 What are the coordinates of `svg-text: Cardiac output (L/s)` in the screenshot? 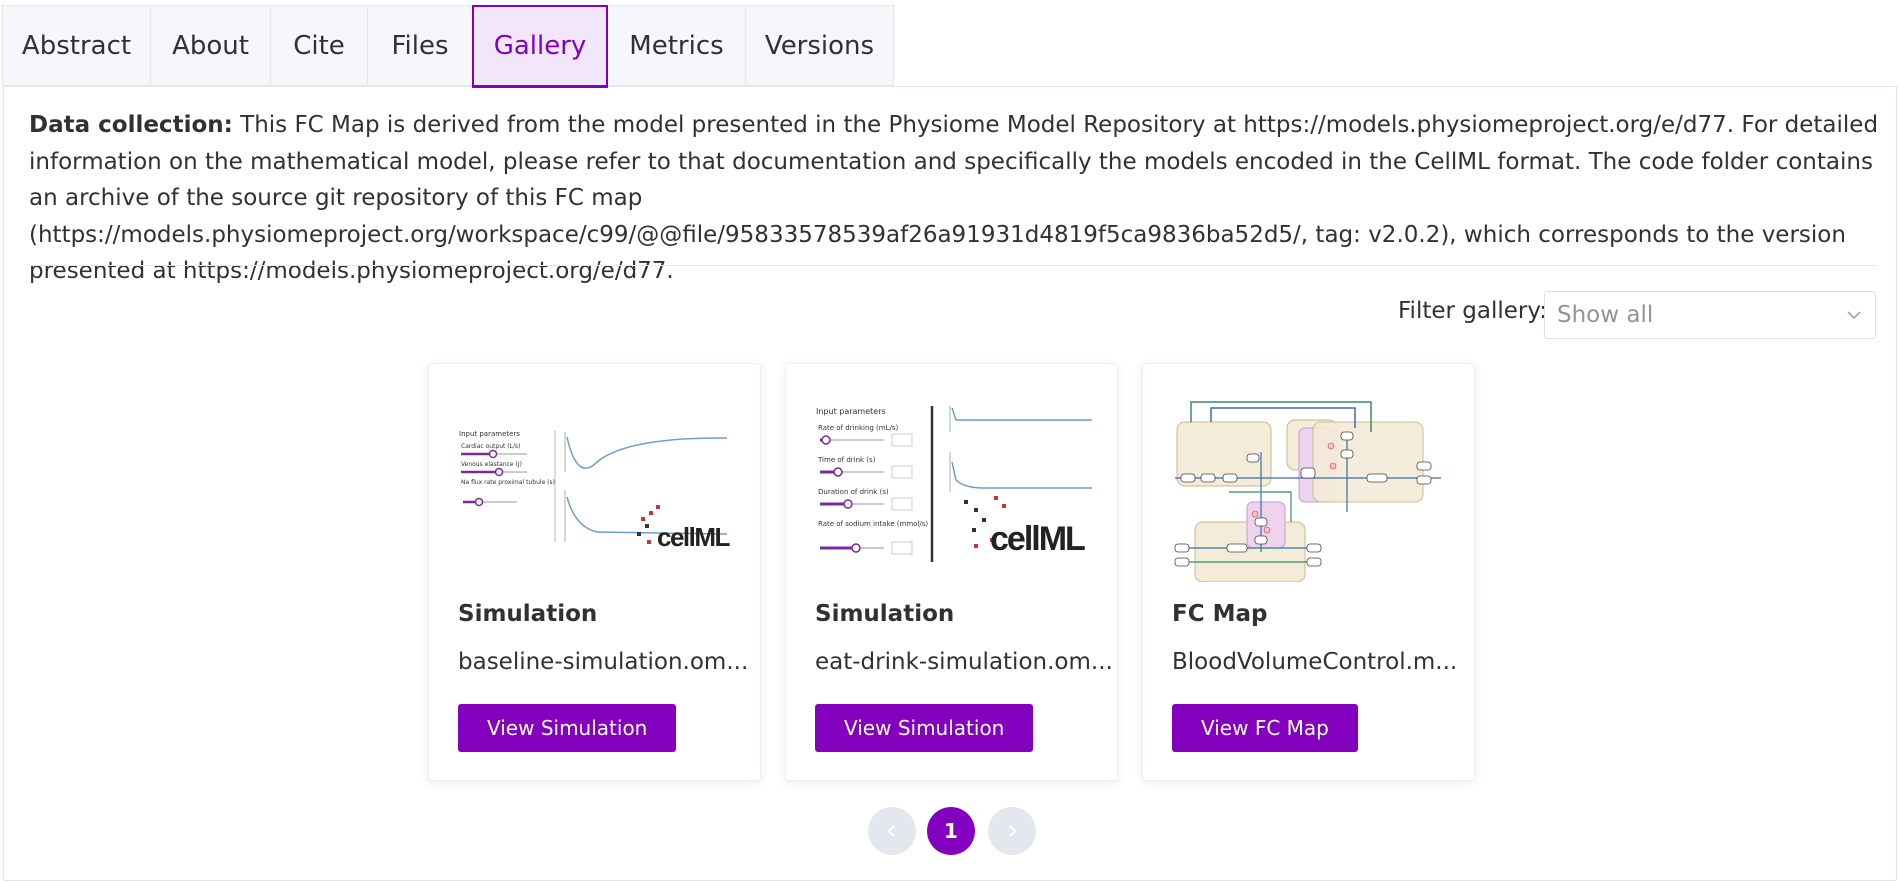 It's located at (490, 446).